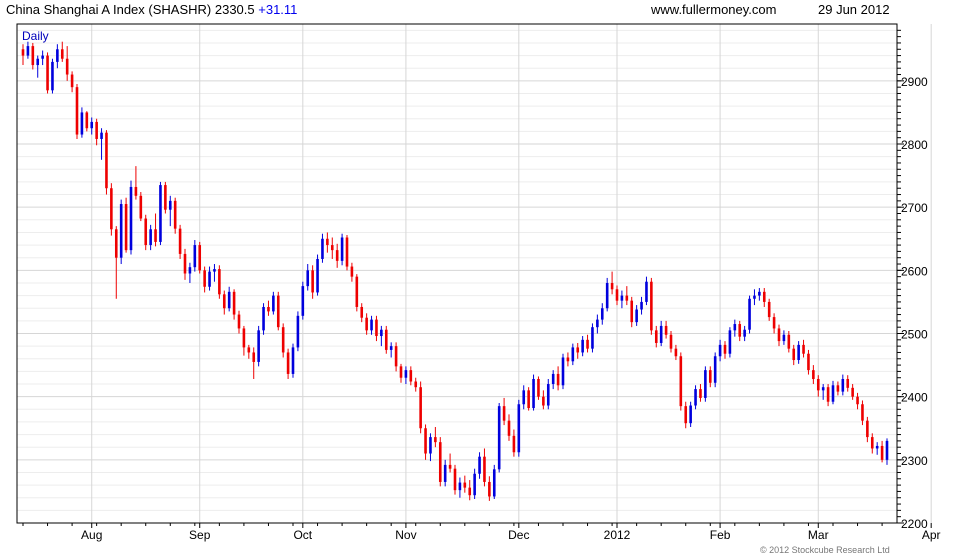 The width and height of the screenshot is (980, 560). What do you see at coordinates (720, 535) in the screenshot?
I see `x-tick-label: Feb` at bounding box center [720, 535].